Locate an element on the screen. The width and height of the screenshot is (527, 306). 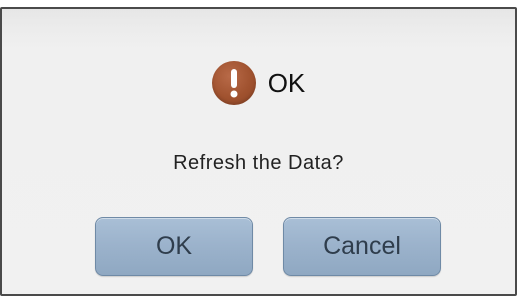
dialog-header: OK is located at coordinates (258, 83).